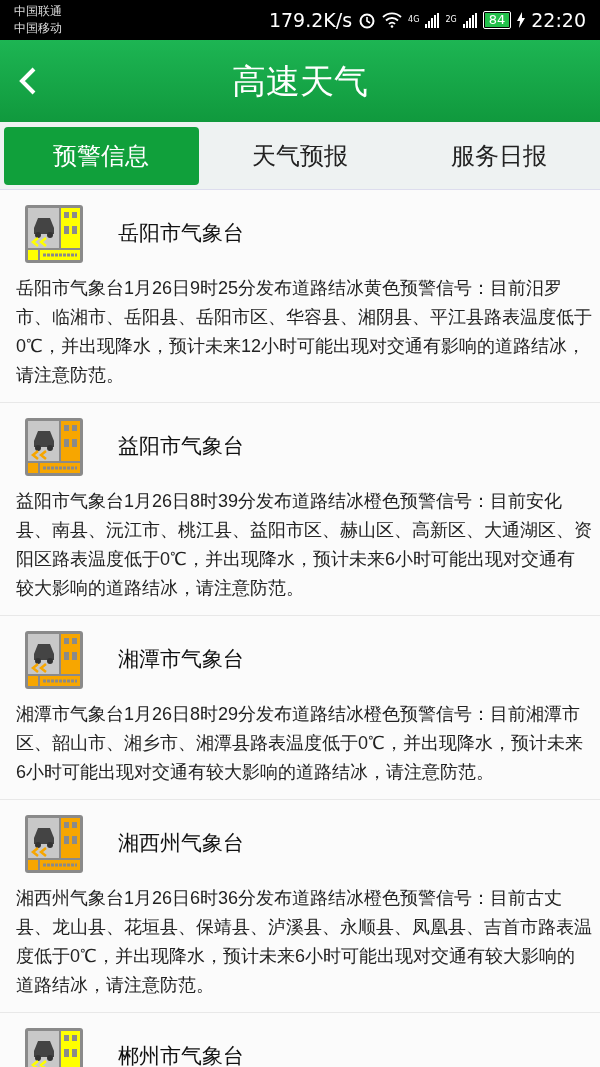 The height and width of the screenshot is (1067, 600). I want to click on page-title: 高速天气, so click(300, 81).